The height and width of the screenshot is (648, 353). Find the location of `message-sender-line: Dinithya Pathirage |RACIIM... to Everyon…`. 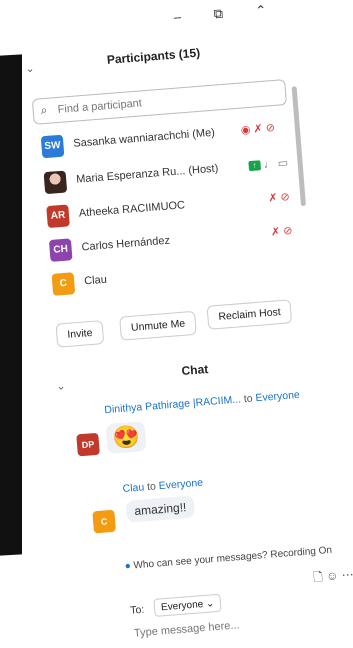

message-sender-line: Dinithya Pathirage |RACIIM... to Everyon… is located at coordinates (202, 402).